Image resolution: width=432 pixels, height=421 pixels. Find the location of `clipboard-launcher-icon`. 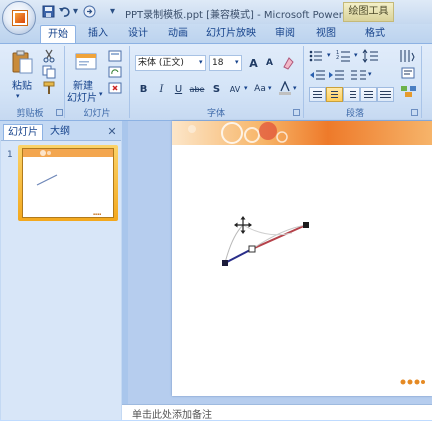

clipboard-launcher-icon is located at coordinates (59, 112).